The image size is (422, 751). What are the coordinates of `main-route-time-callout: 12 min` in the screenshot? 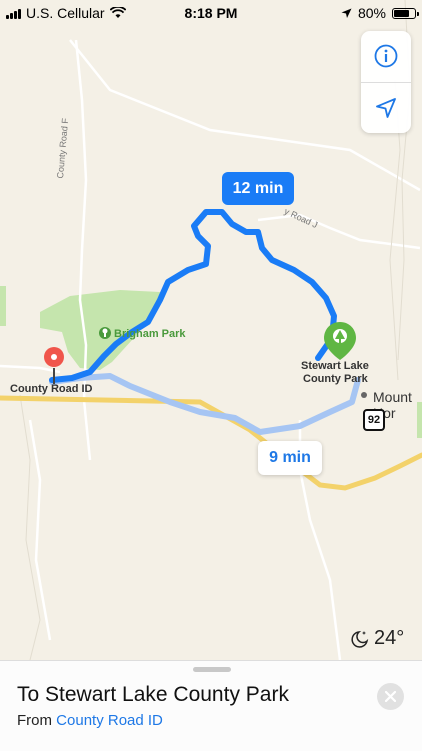 It's located at (258, 188).